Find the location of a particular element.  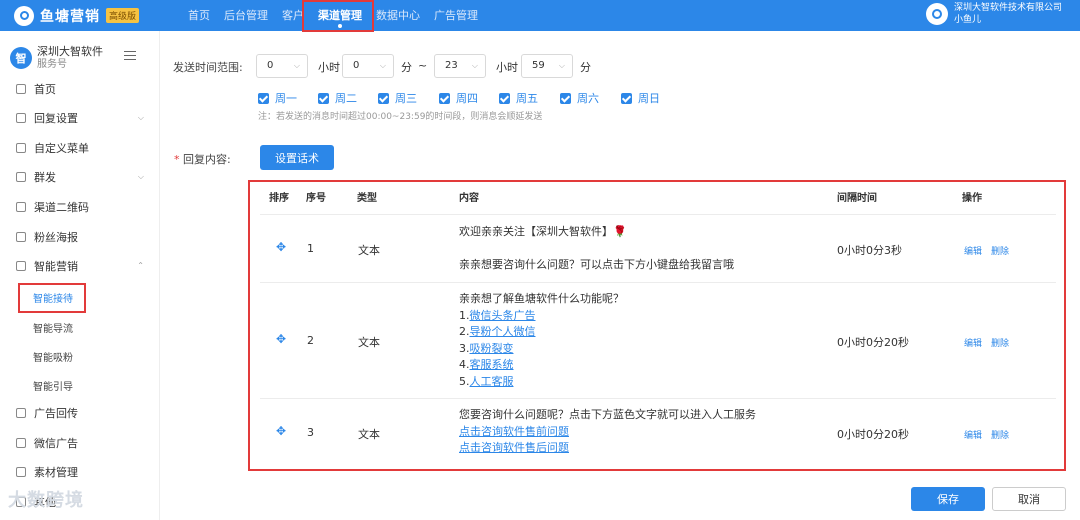

checkbox-wednesday: 周三 is located at coordinates (397, 98).